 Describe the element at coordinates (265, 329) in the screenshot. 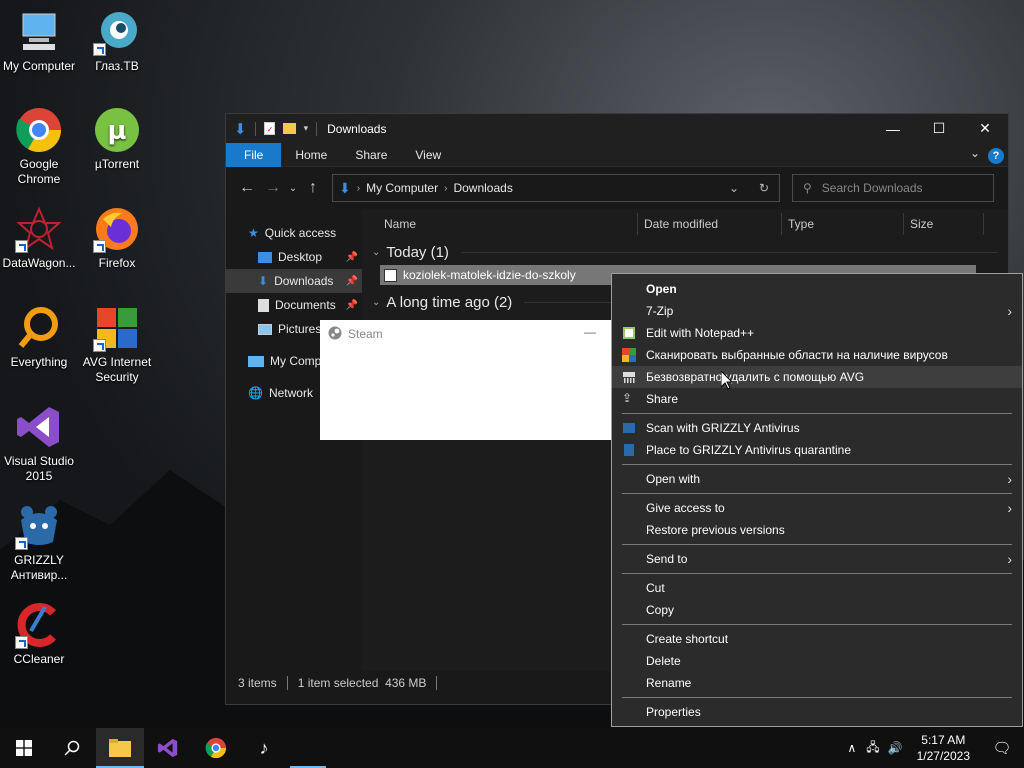

I see `pictures-icon` at that location.